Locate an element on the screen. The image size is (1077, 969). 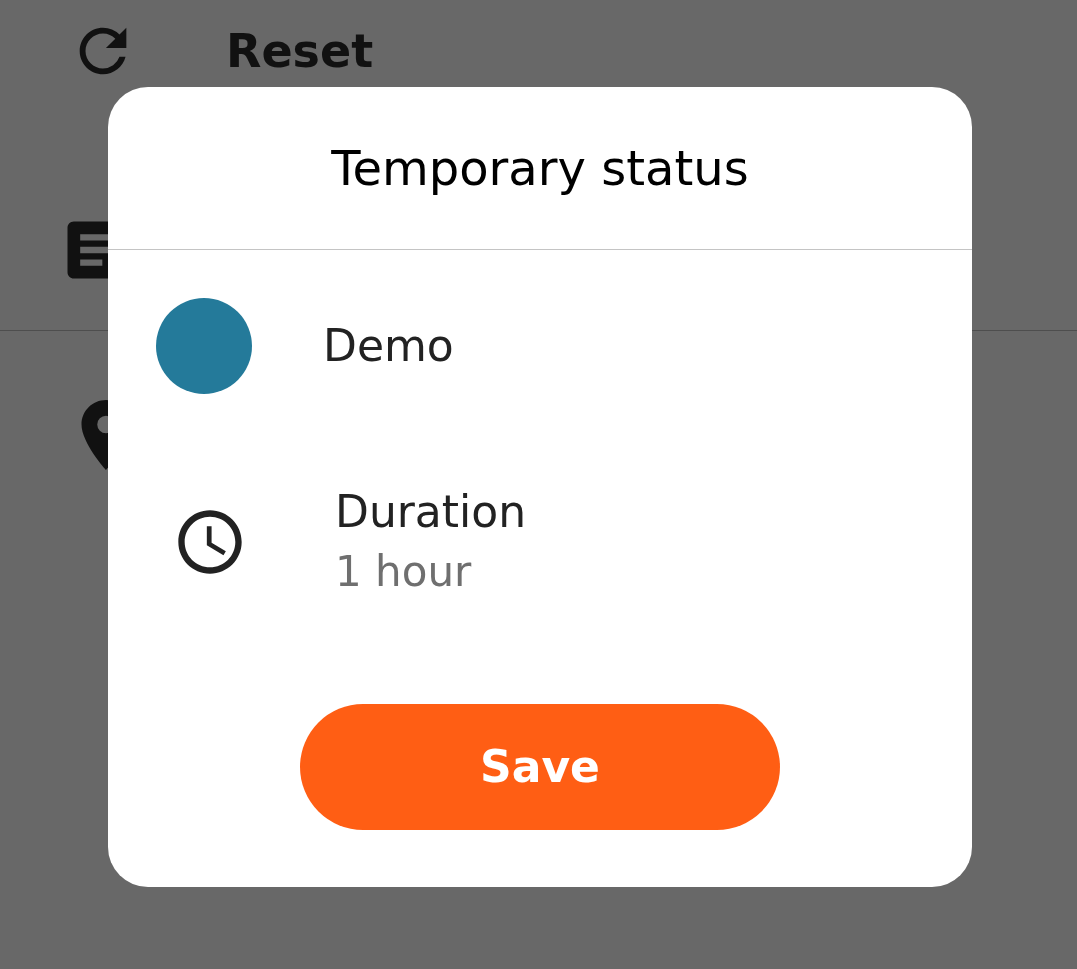
duration-label: Duration is located at coordinates (431, 512).